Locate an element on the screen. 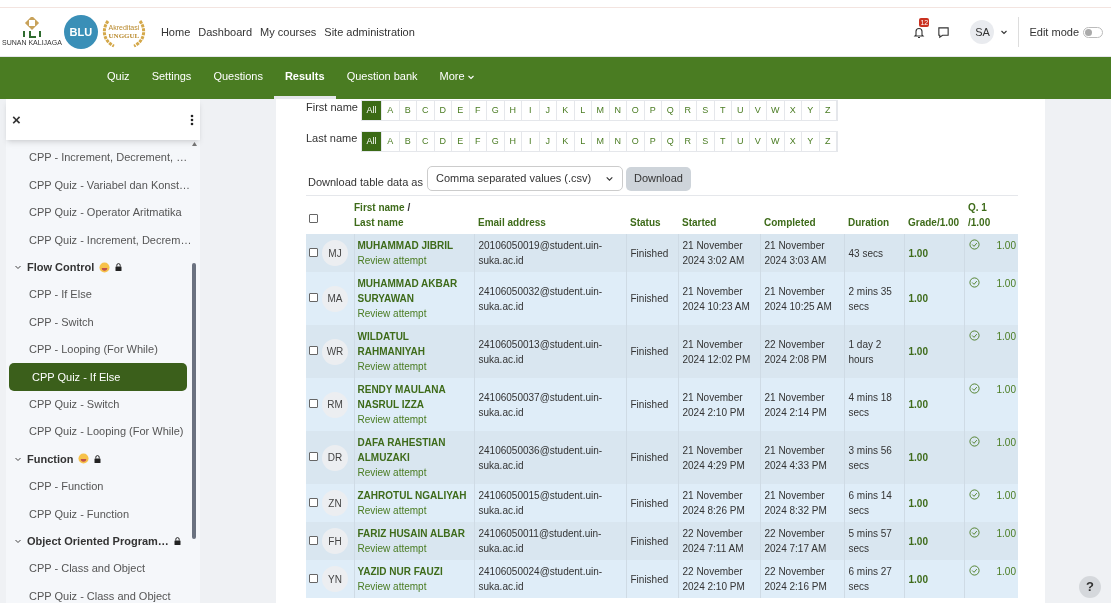  column-sort-link: First name is located at coordinates (379, 207).